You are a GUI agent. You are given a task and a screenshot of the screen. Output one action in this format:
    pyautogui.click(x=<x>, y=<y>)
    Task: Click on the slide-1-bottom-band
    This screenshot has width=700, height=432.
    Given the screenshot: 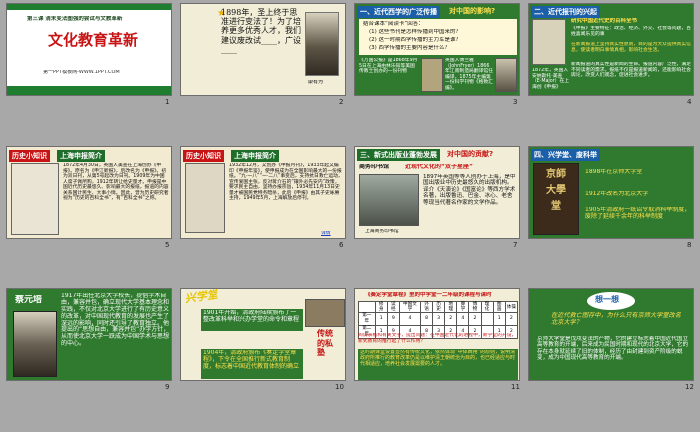 What is the action you would take?
    pyautogui.click(x=89, y=90)
    